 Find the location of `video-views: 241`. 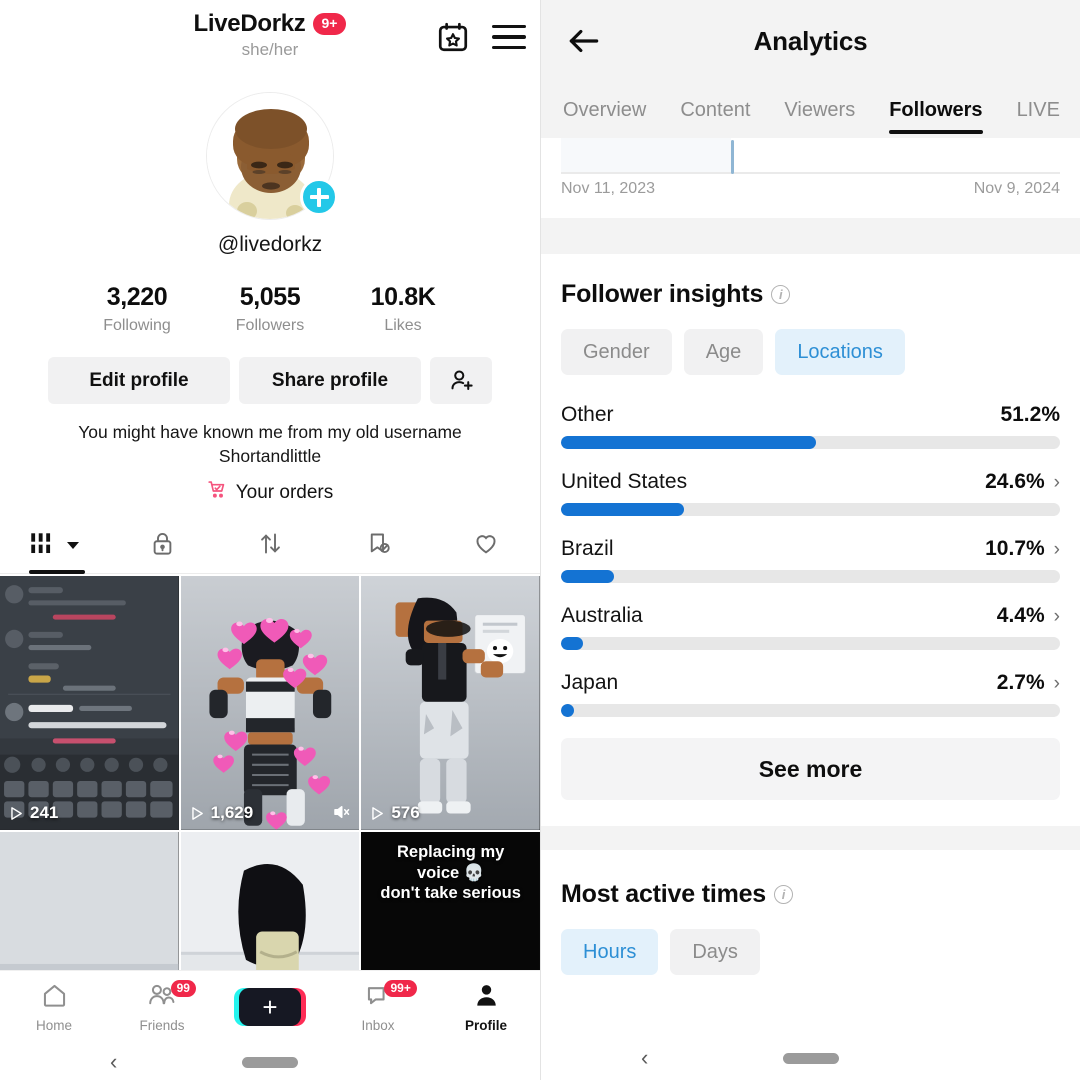

video-views: 241 is located at coordinates (44, 813).